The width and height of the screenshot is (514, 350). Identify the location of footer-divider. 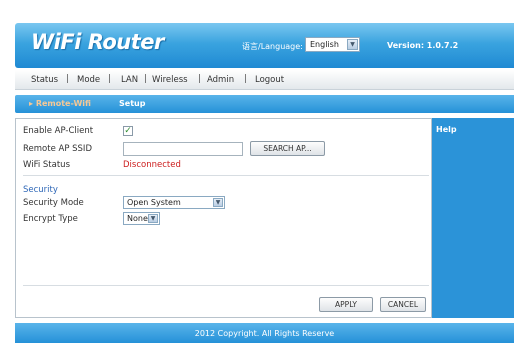
(226, 285).